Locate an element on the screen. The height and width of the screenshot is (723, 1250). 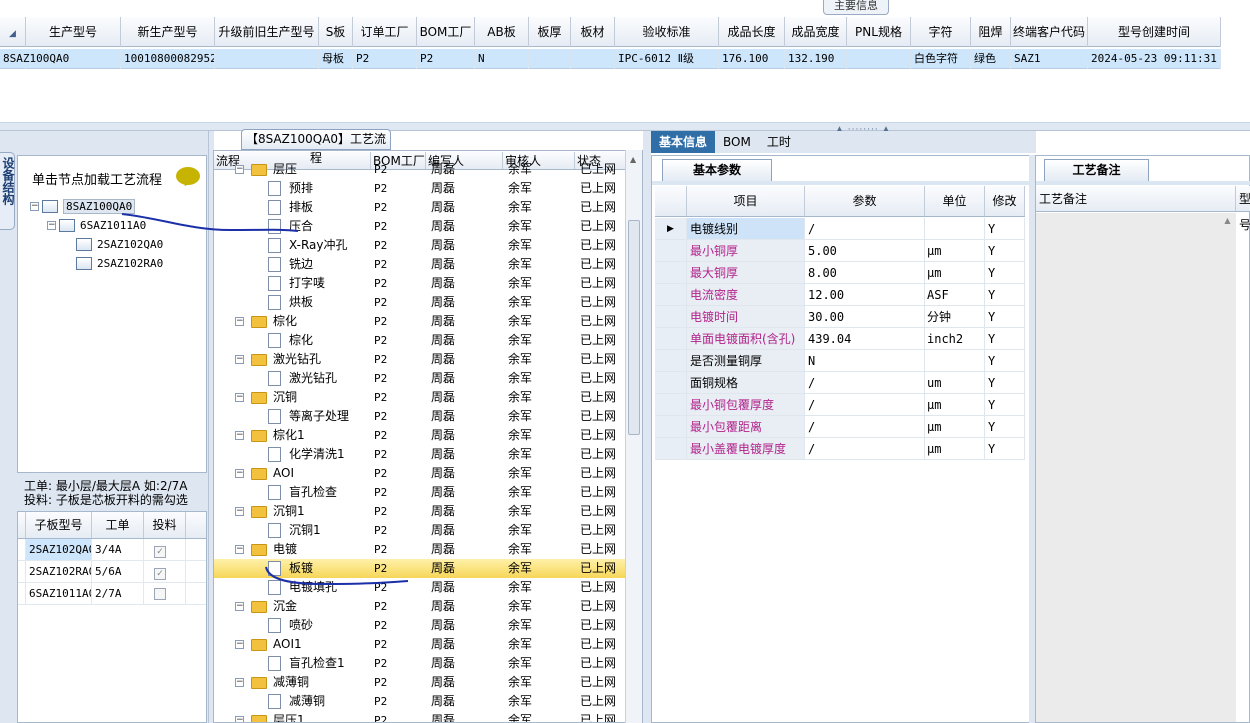
cell: 2SAZ102RA0 is located at coordinates (59, 571).